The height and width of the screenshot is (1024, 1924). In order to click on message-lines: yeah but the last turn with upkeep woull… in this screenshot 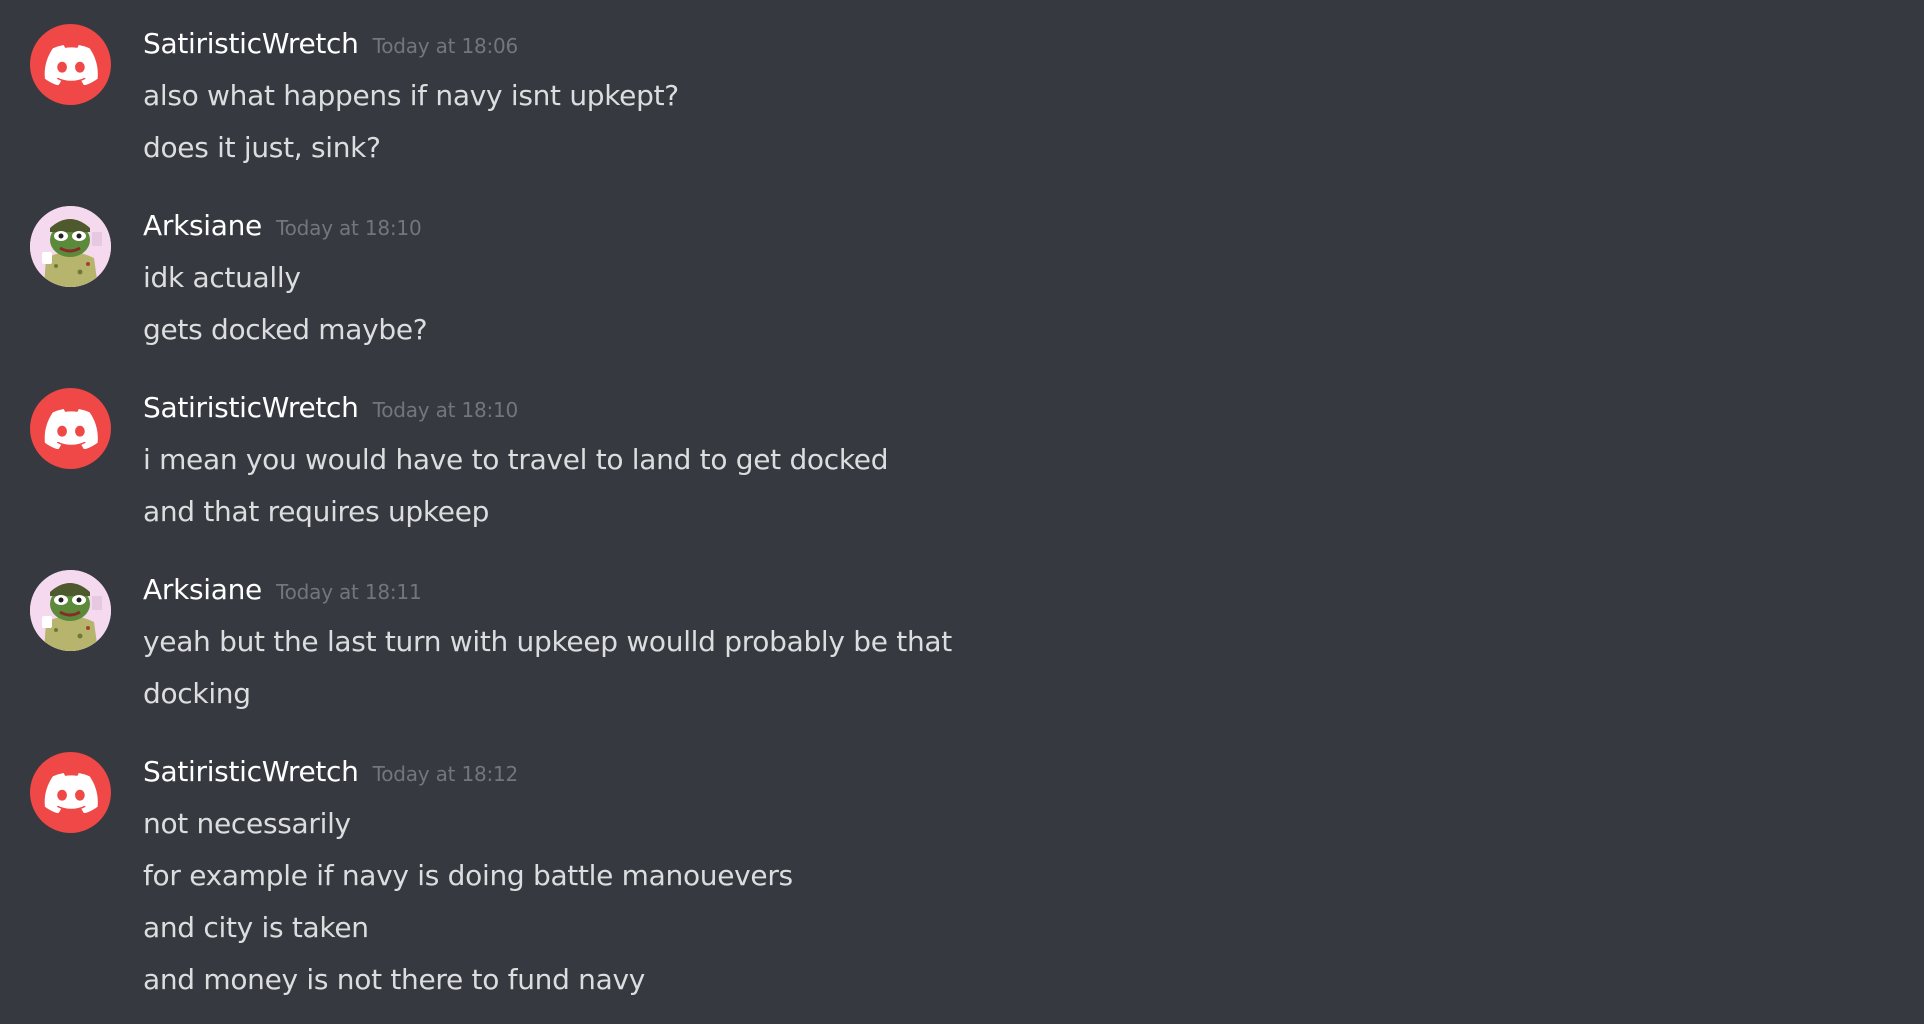, I will do `click(547, 668)`.